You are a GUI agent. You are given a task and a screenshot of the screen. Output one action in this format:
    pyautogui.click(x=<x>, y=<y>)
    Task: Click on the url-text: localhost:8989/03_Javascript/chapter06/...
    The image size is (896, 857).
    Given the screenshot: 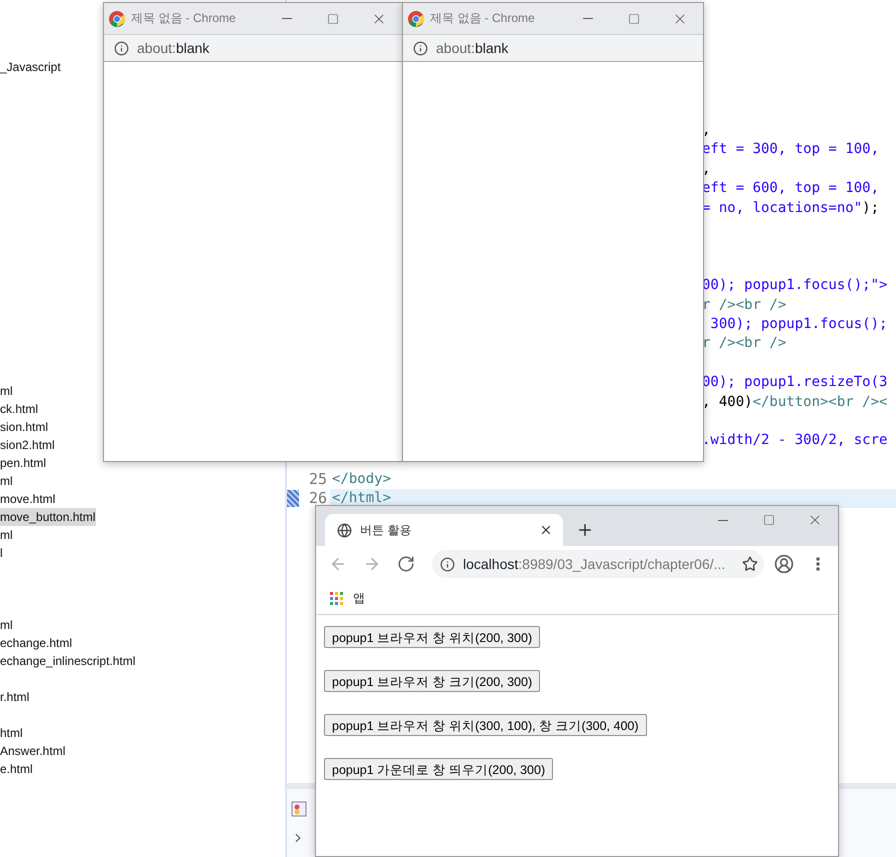 What is the action you would take?
    pyautogui.click(x=594, y=564)
    